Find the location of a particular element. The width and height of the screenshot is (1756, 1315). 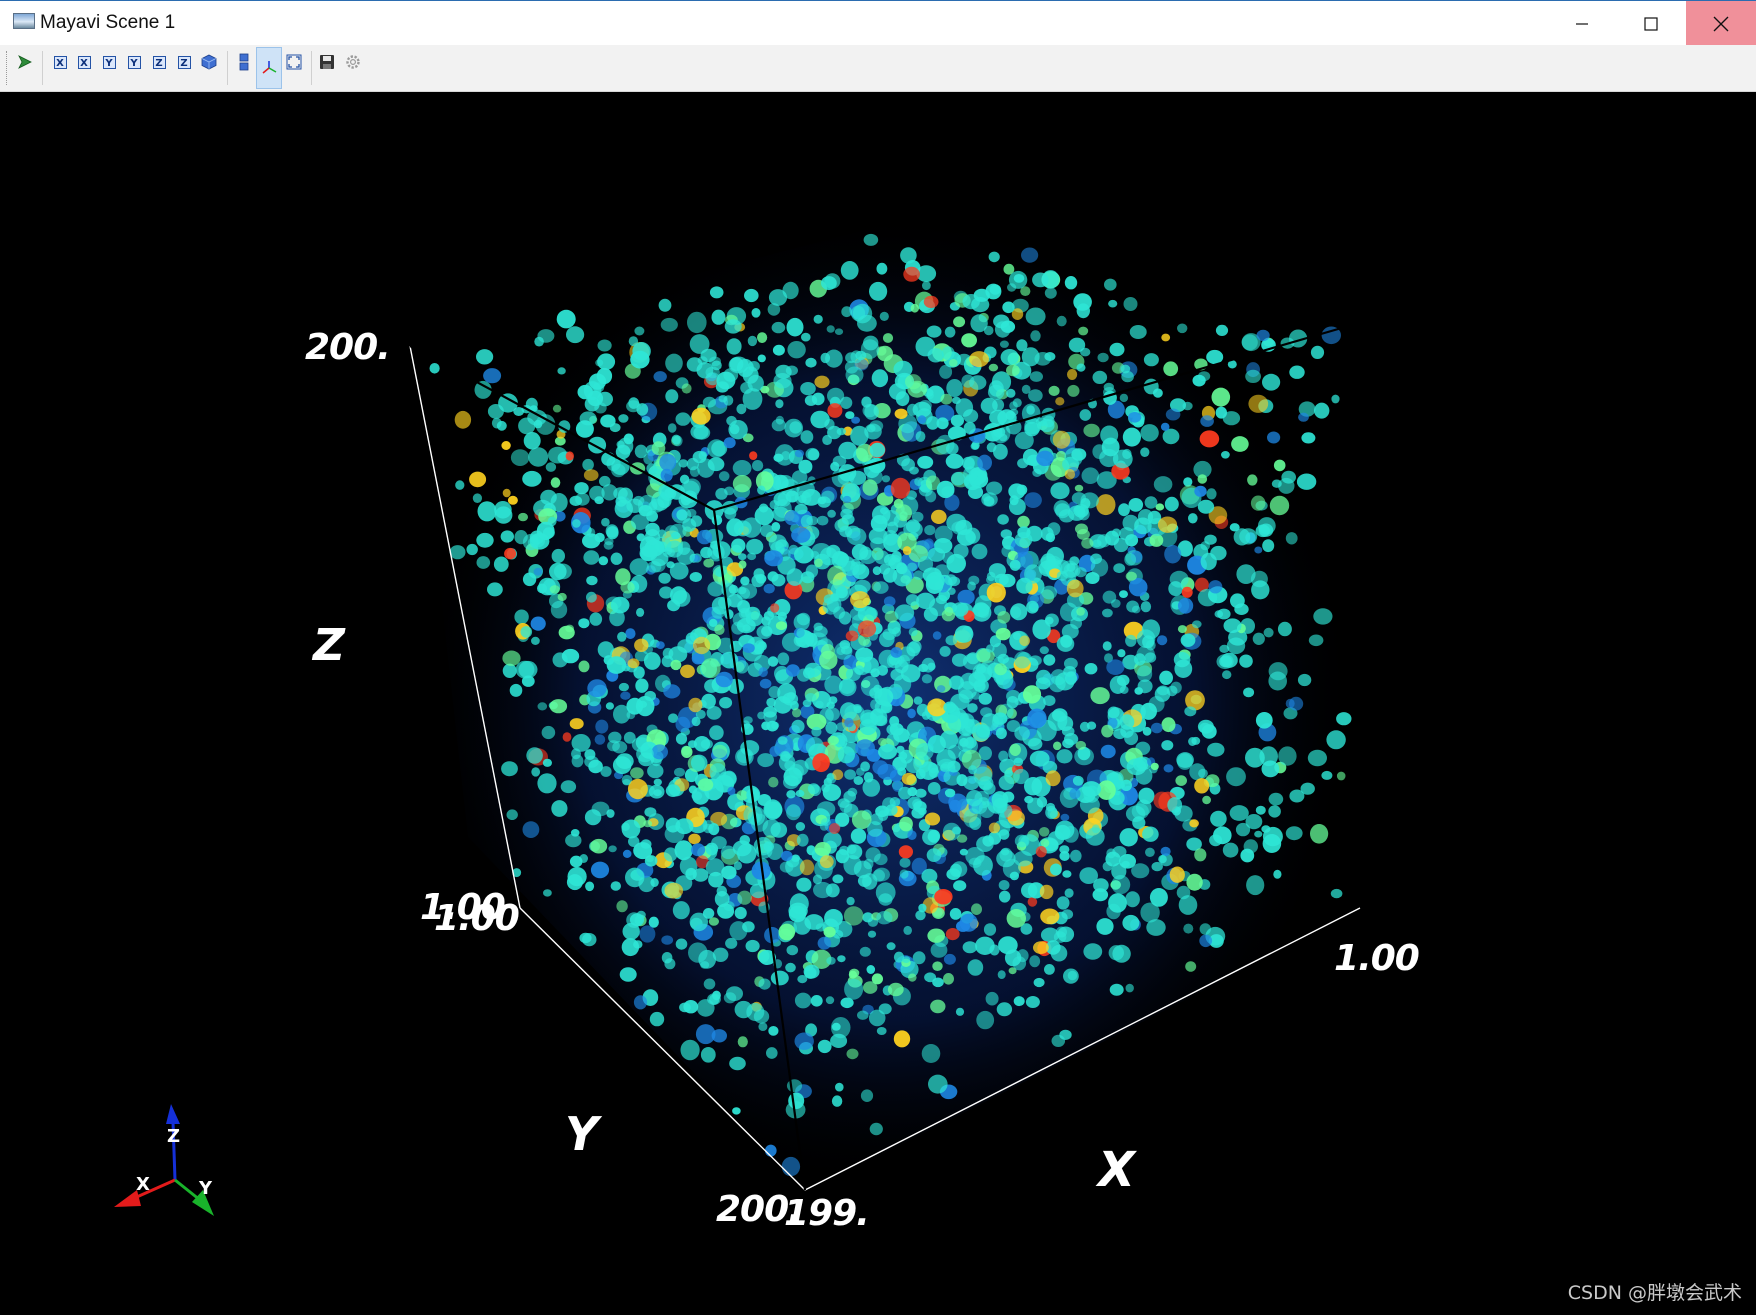

settings-button is located at coordinates (353, 62).